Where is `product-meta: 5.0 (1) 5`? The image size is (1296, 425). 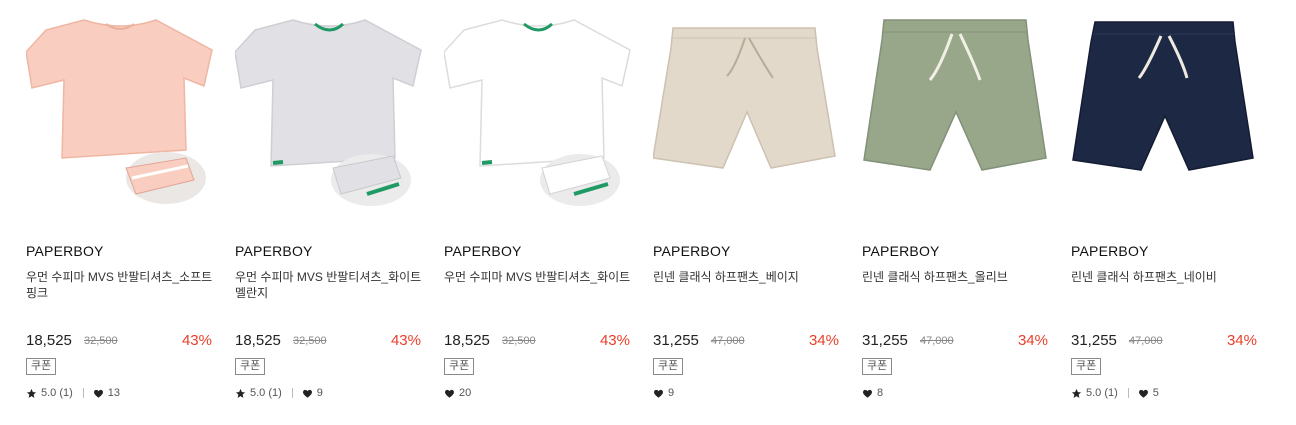
product-meta: 5.0 (1) 5 is located at coordinates (1115, 393).